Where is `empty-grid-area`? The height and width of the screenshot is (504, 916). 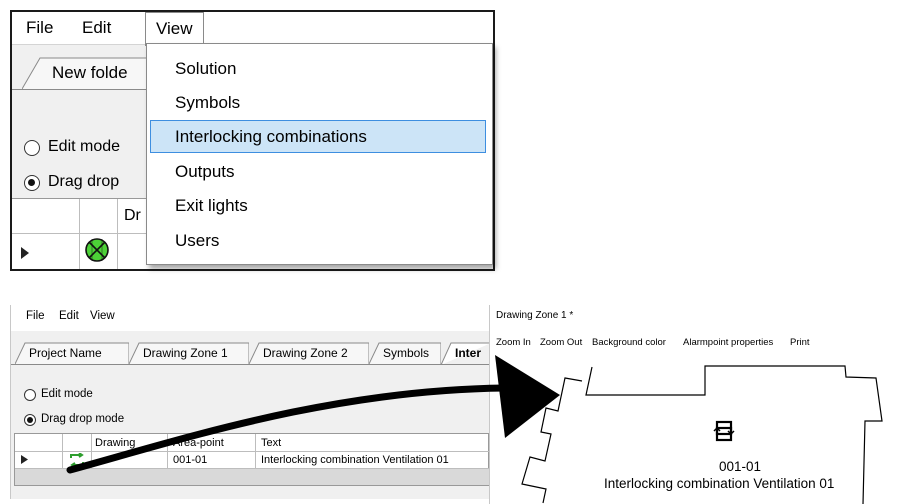
empty-grid-area is located at coordinates (252, 477).